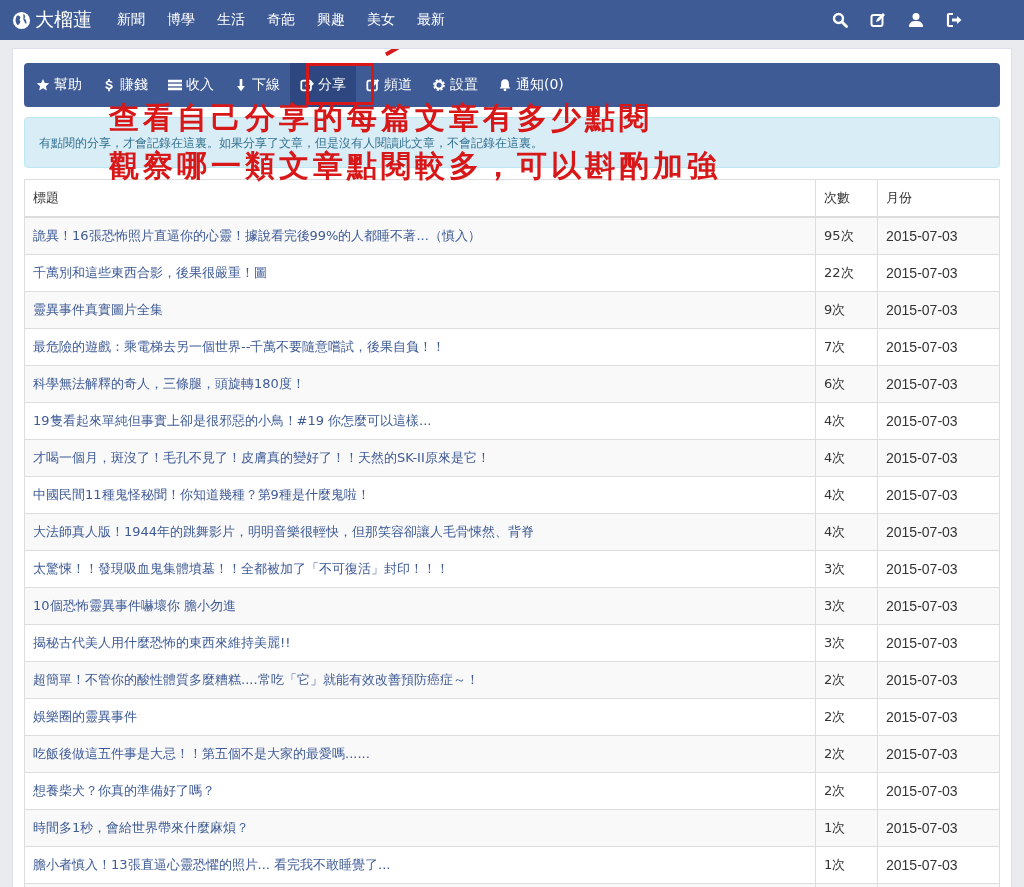 This screenshot has height=887, width=1024. Describe the element at coordinates (175, 85) in the screenshot. I see `list-icon` at that location.